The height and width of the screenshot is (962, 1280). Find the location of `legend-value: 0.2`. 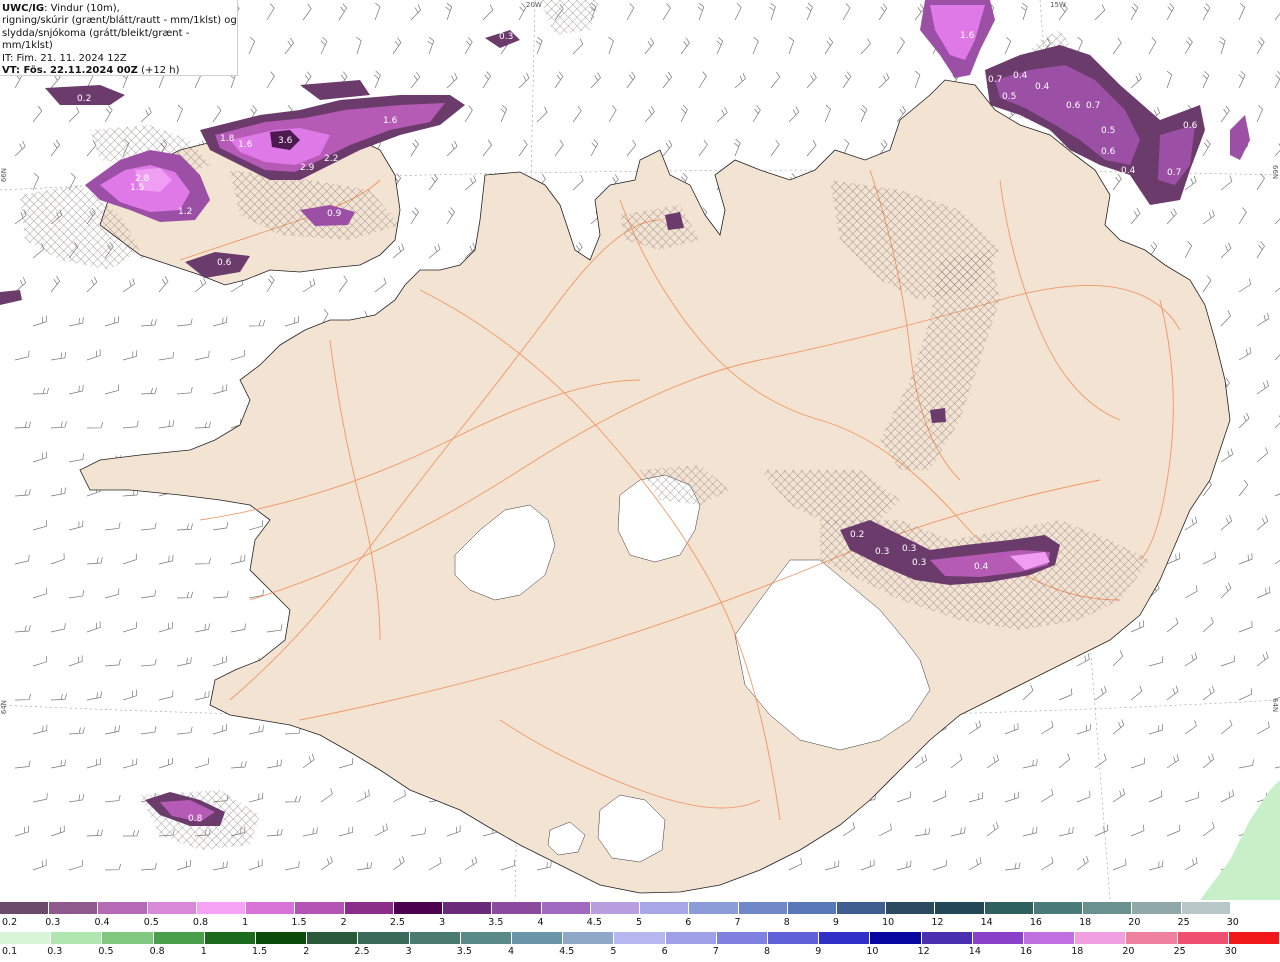

legend-value: 0.2 is located at coordinates (10, 922).